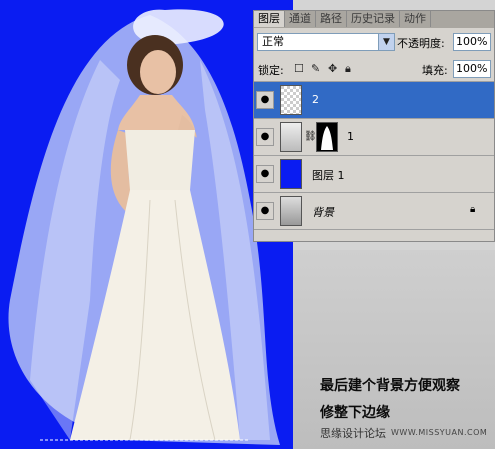 The image size is (495, 449). What do you see at coordinates (310, 136) in the screenshot?
I see `chain-link-icon: ⛓` at bounding box center [310, 136].